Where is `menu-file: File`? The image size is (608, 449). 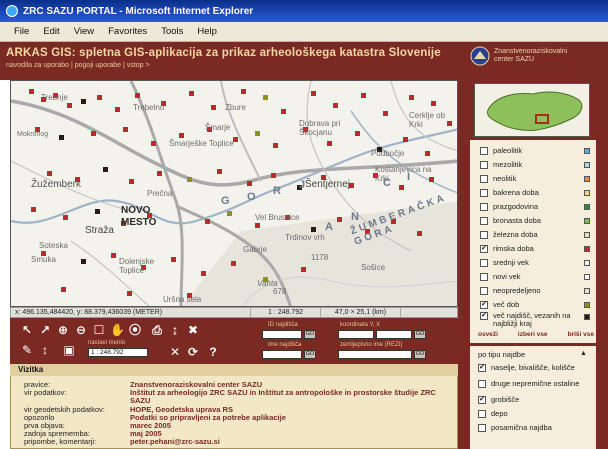 menu-file: File is located at coordinates (21, 31).